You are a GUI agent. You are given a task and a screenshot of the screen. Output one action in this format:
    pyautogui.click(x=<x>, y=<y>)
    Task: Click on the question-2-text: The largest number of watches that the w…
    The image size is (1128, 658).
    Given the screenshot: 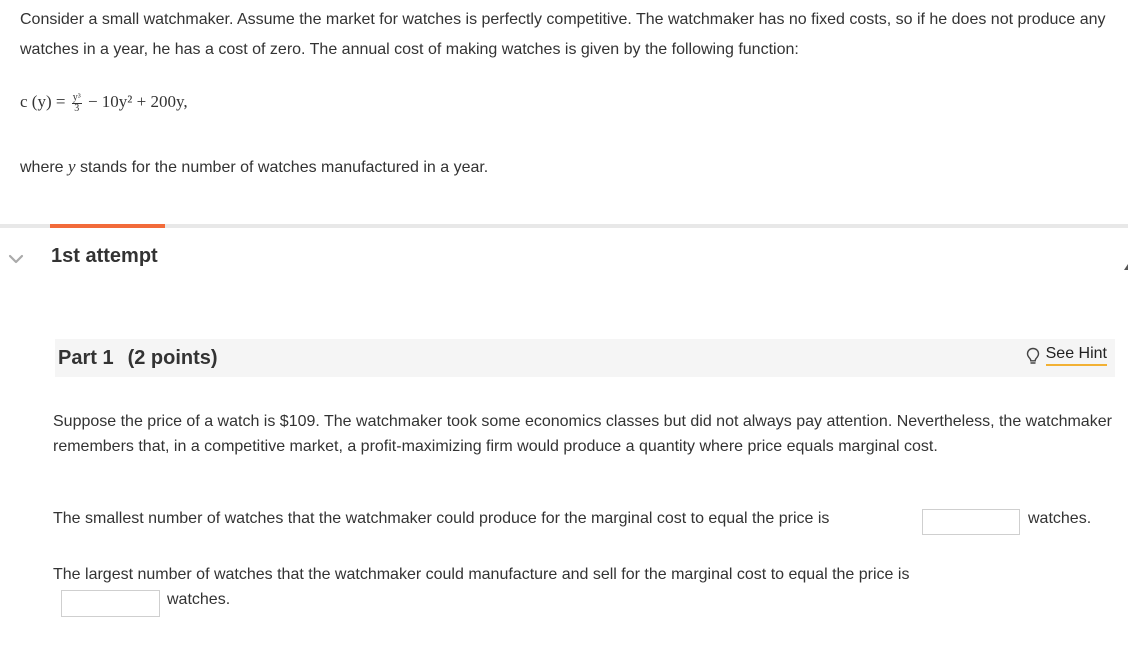 What is the action you would take?
    pyautogui.click(x=481, y=574)
    